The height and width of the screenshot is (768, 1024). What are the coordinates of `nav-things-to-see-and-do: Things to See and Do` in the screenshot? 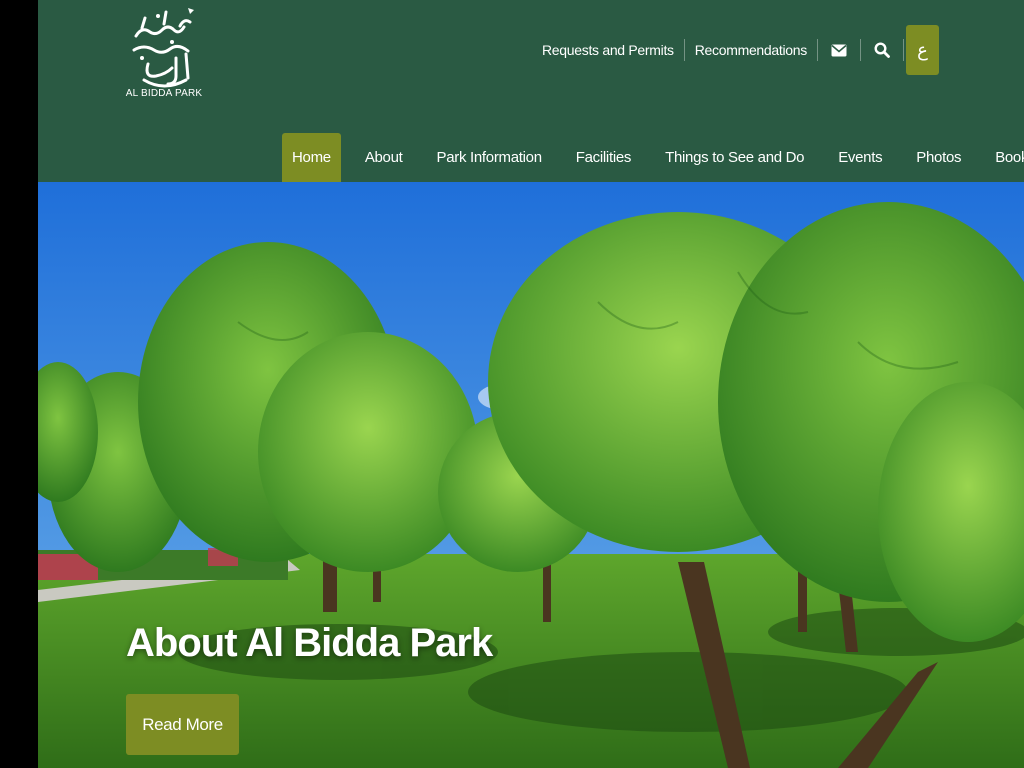 It's located at (734, 157).